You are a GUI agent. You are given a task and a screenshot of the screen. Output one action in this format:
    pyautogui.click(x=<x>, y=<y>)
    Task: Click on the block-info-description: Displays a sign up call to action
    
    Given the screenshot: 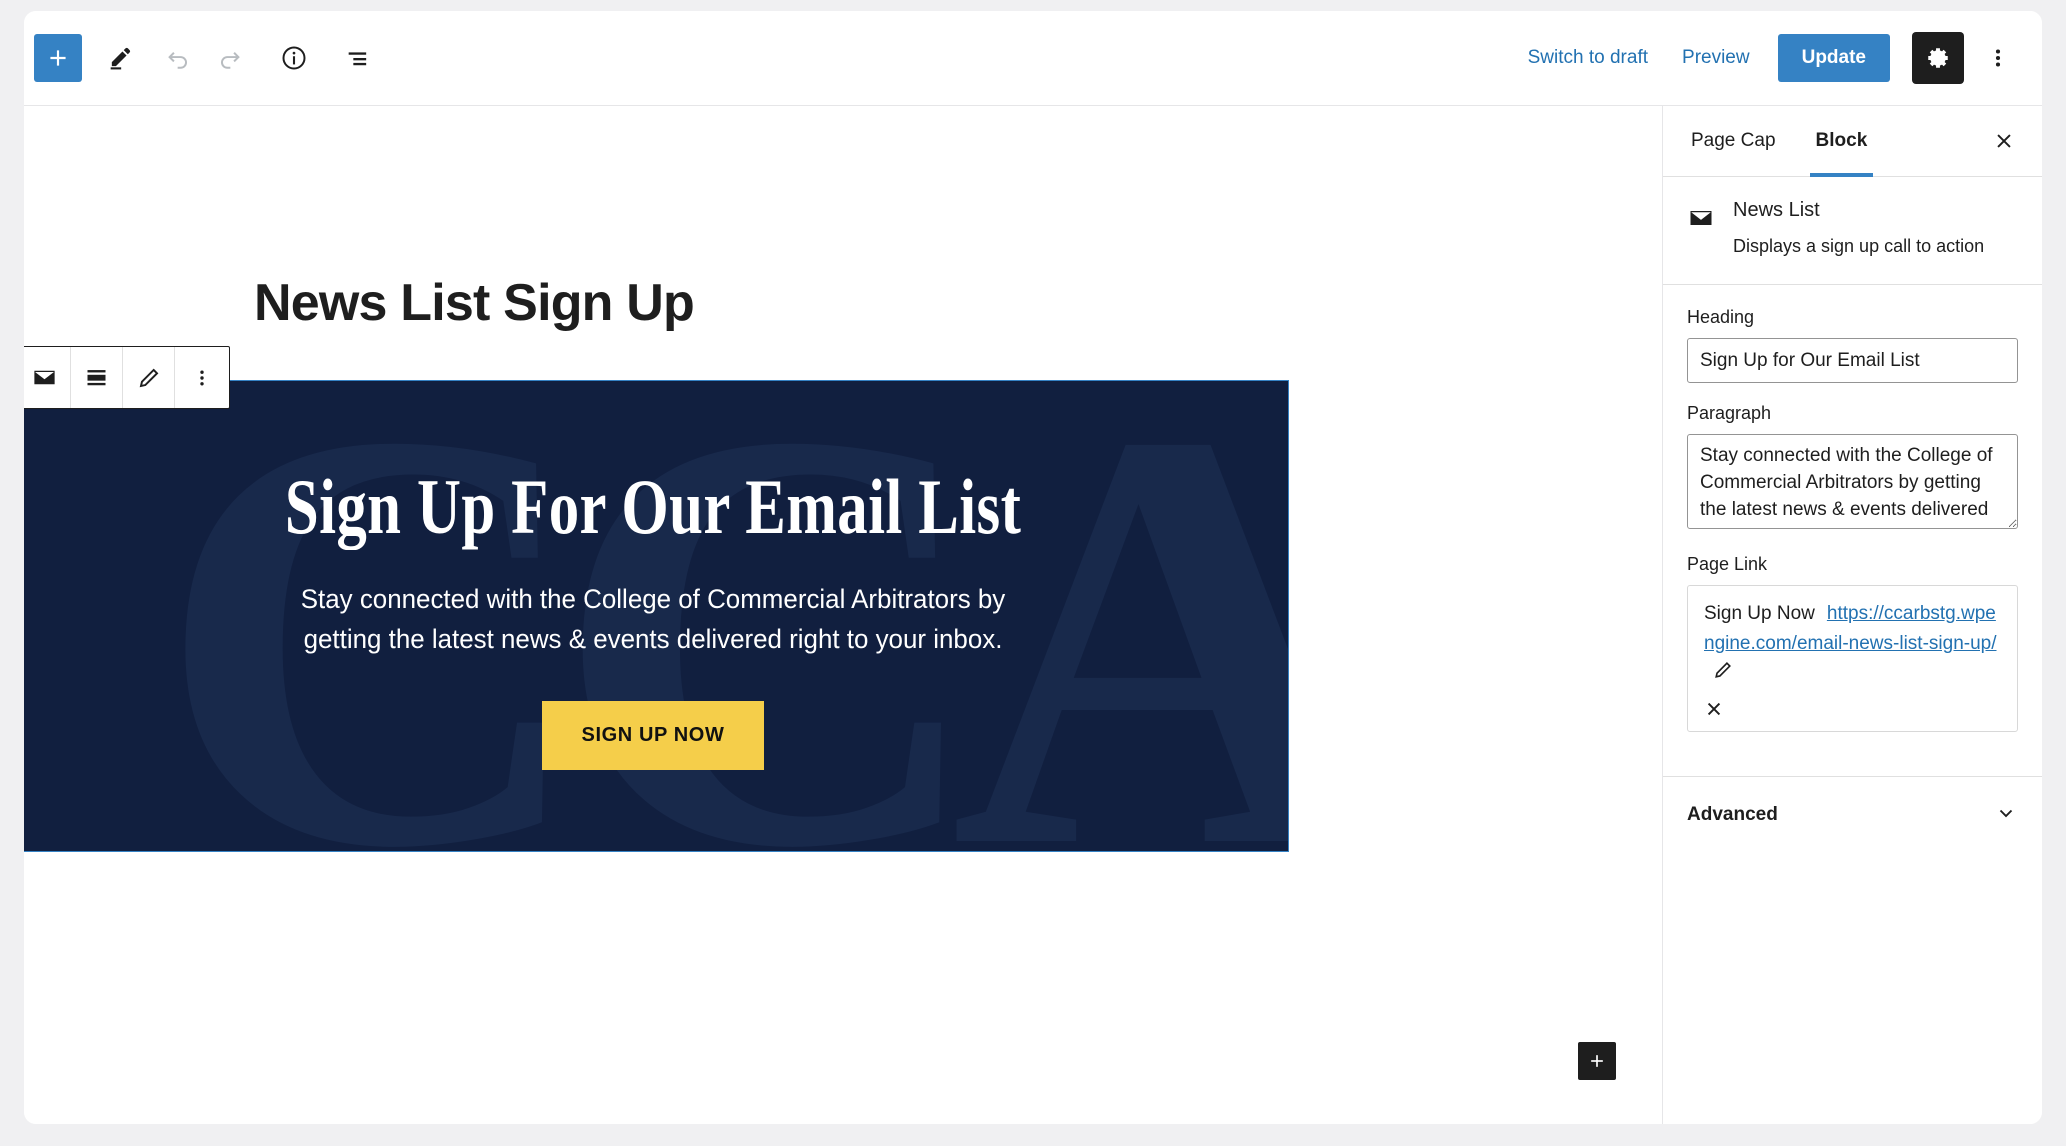 What is the action you would take?
    pyautogui.click(x=1859, y=246)
    